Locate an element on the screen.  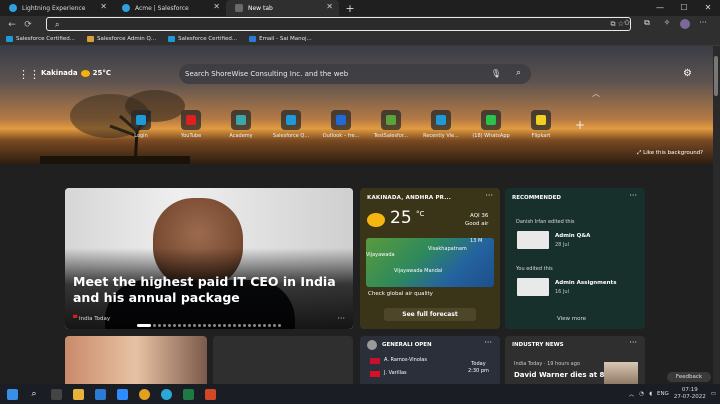
edge-icon is located at coordinates (166, 394).